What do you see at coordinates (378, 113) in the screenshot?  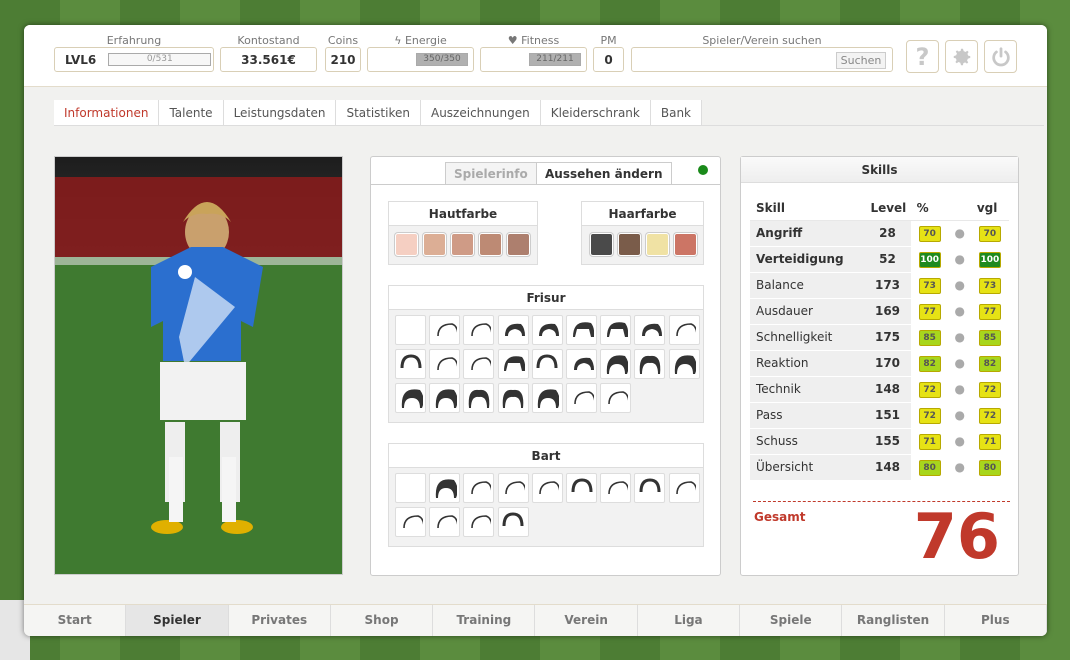 I see `tab-statistiken: Statistiken` at bounding box center [378, 113].